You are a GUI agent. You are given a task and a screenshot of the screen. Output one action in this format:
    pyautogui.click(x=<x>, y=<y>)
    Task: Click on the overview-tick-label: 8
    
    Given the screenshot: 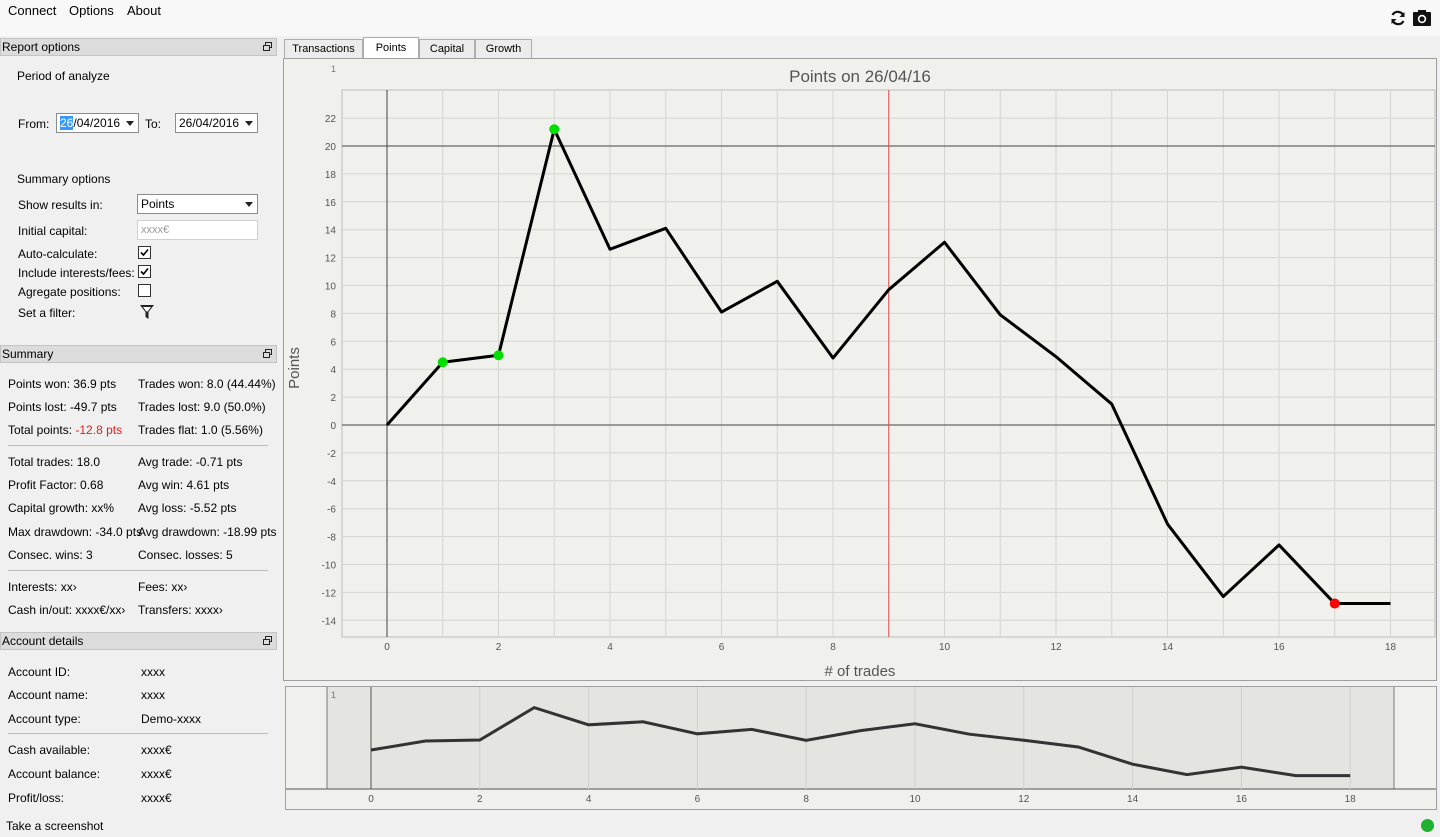 What is the action you would take?
    pyautogui.click(x=806, y=799)
    